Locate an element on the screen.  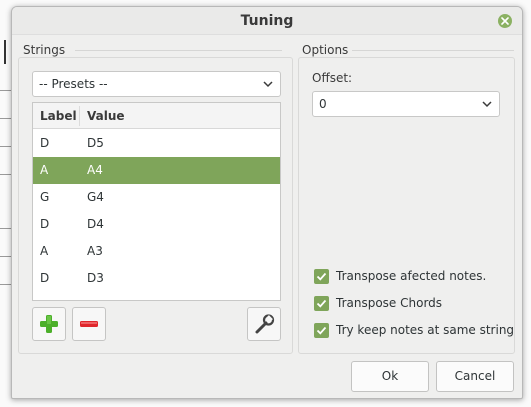
offset-label: Offset: is located at coordinates (332, 78).